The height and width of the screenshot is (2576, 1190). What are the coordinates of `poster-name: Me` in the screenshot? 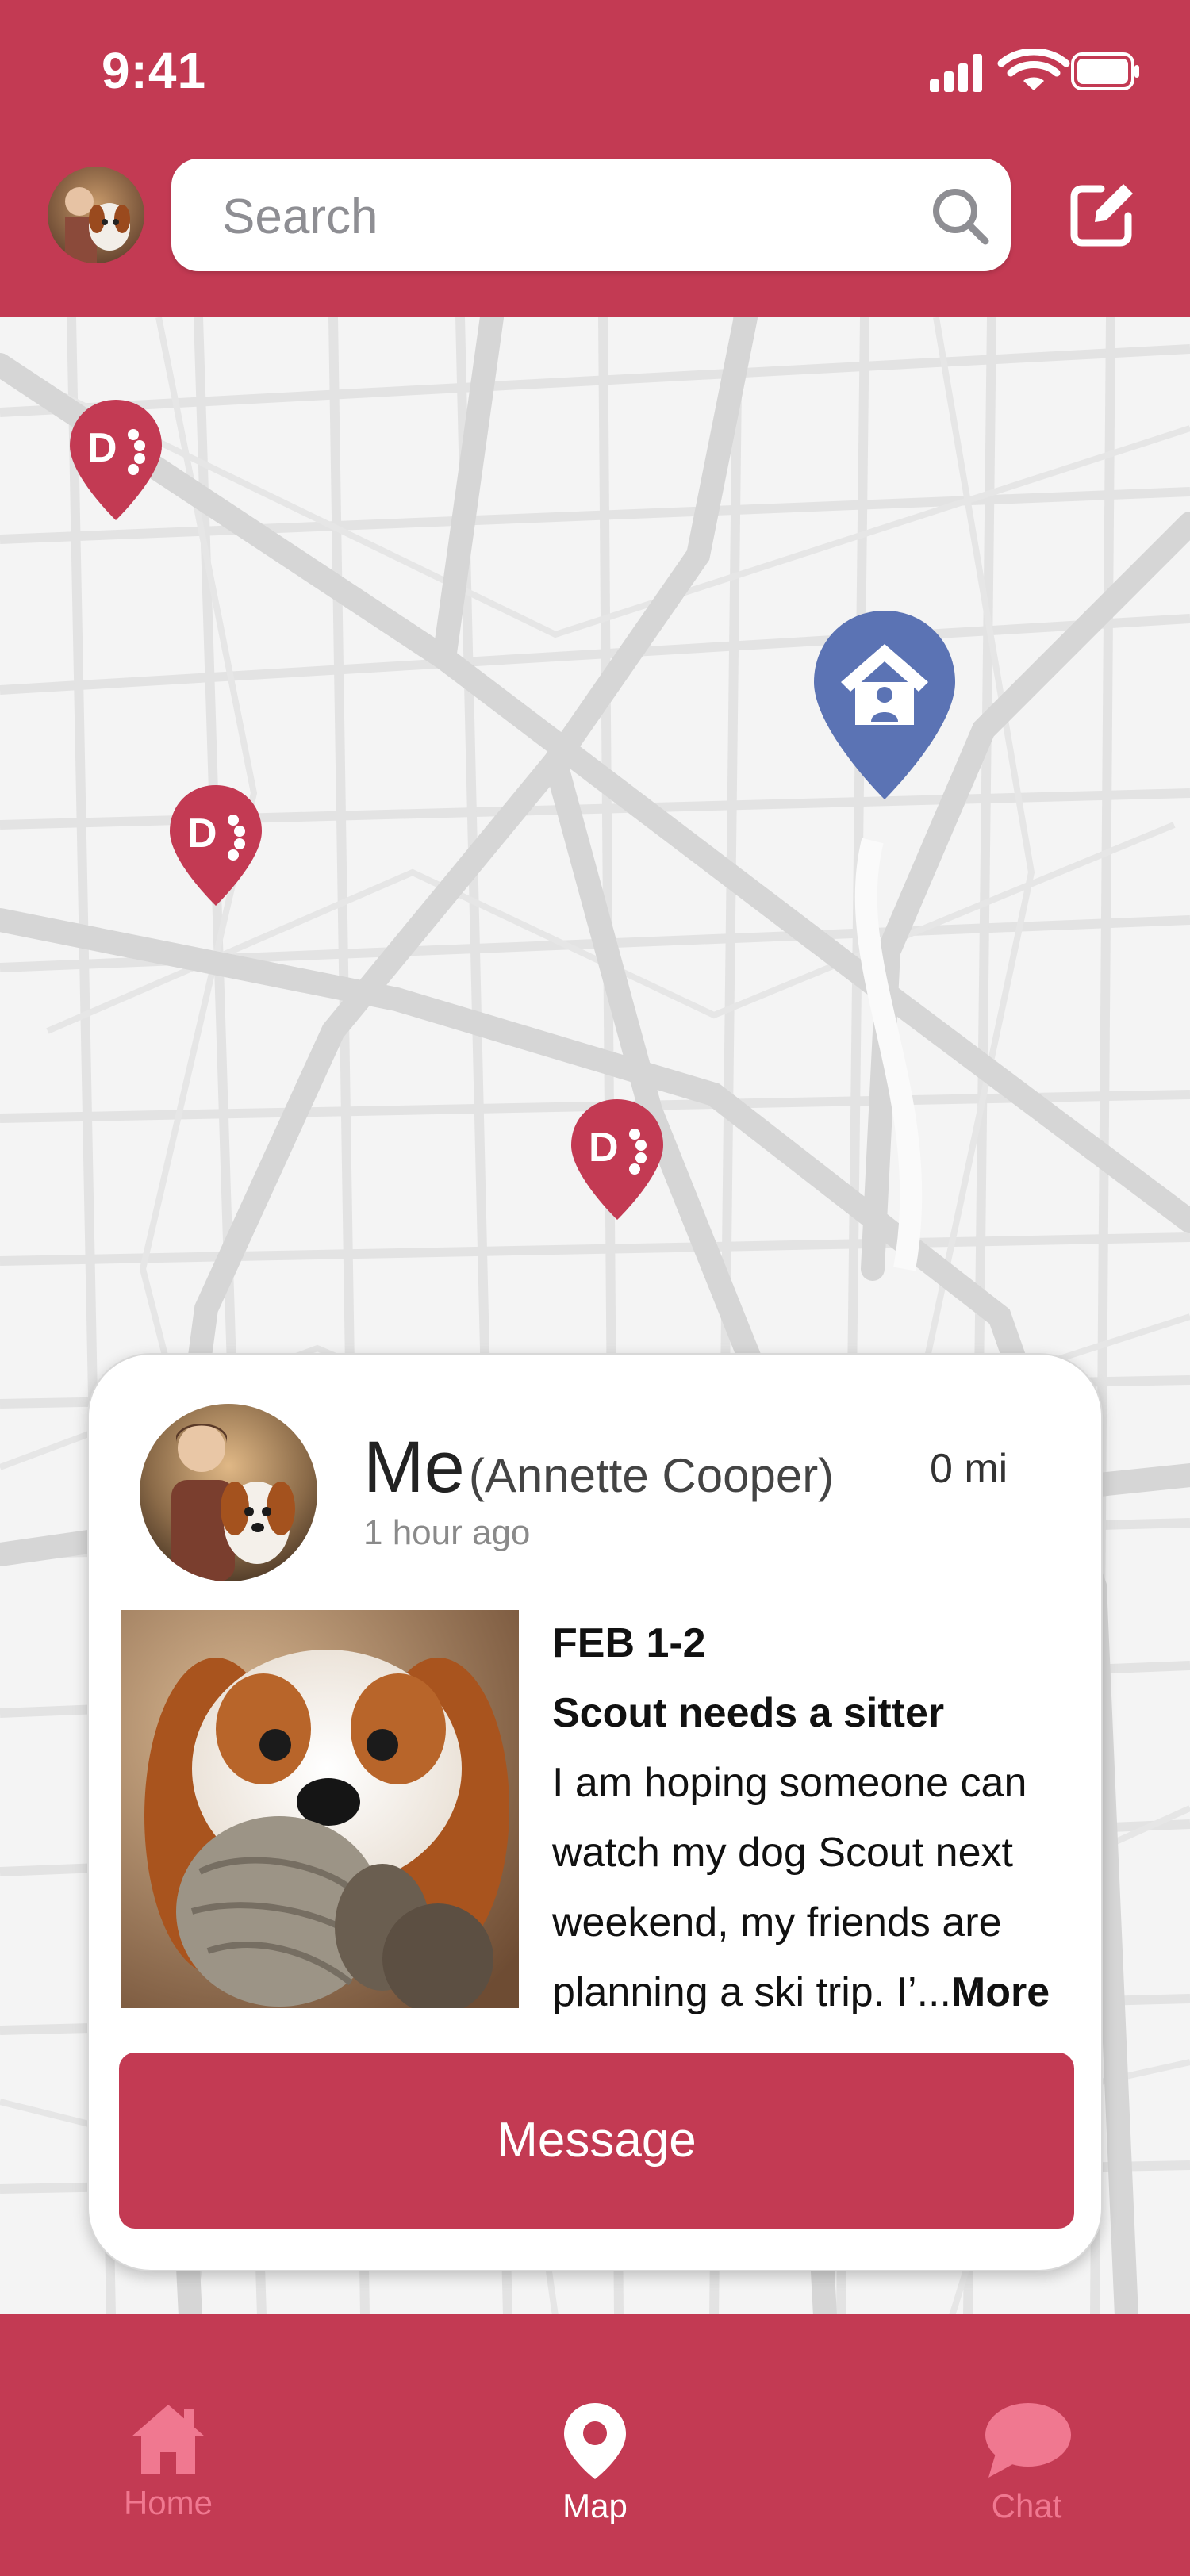 It's located at (414, 1467).